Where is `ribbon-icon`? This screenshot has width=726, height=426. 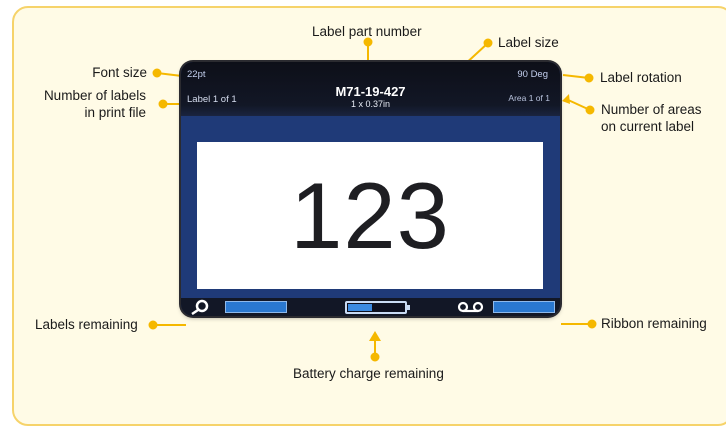 ribbon-icon is located at coordinates (470, 307).